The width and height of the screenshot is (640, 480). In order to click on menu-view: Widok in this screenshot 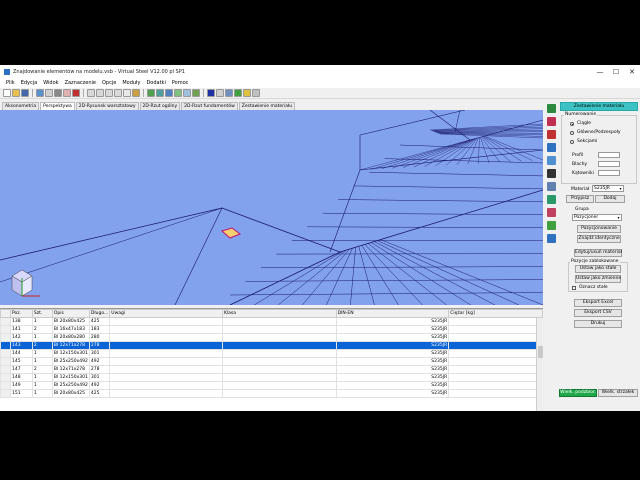, I will do `click(50, 83)`.